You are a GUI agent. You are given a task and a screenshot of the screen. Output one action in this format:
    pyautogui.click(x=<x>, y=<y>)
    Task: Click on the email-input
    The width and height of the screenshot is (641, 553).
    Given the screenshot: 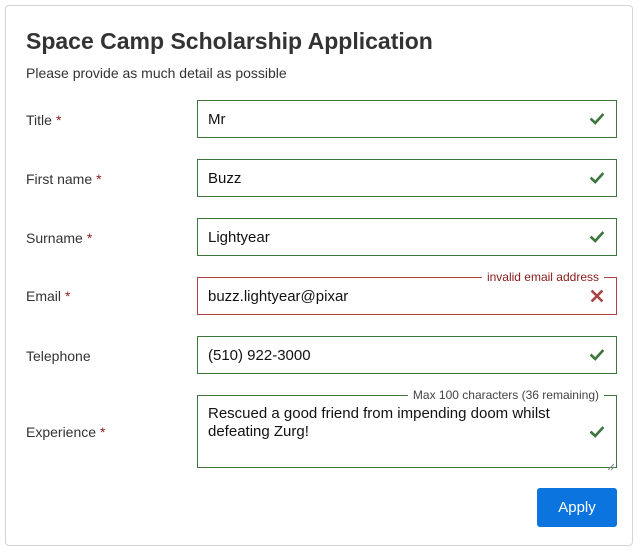 What is the action you would take?
    pyautogui.click(x=407, y=296)
    